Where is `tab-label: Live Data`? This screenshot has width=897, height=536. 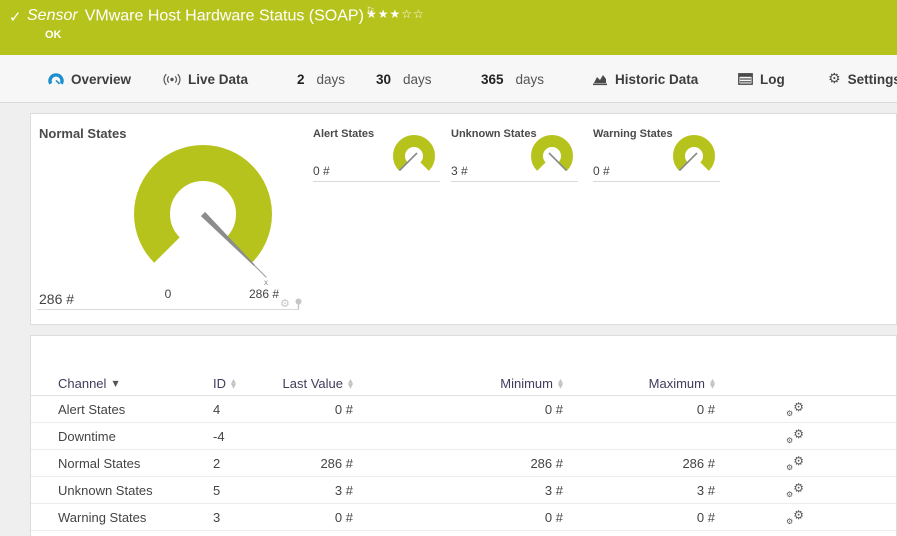
tab-label: Live Data is located at coordinates (218, 79).